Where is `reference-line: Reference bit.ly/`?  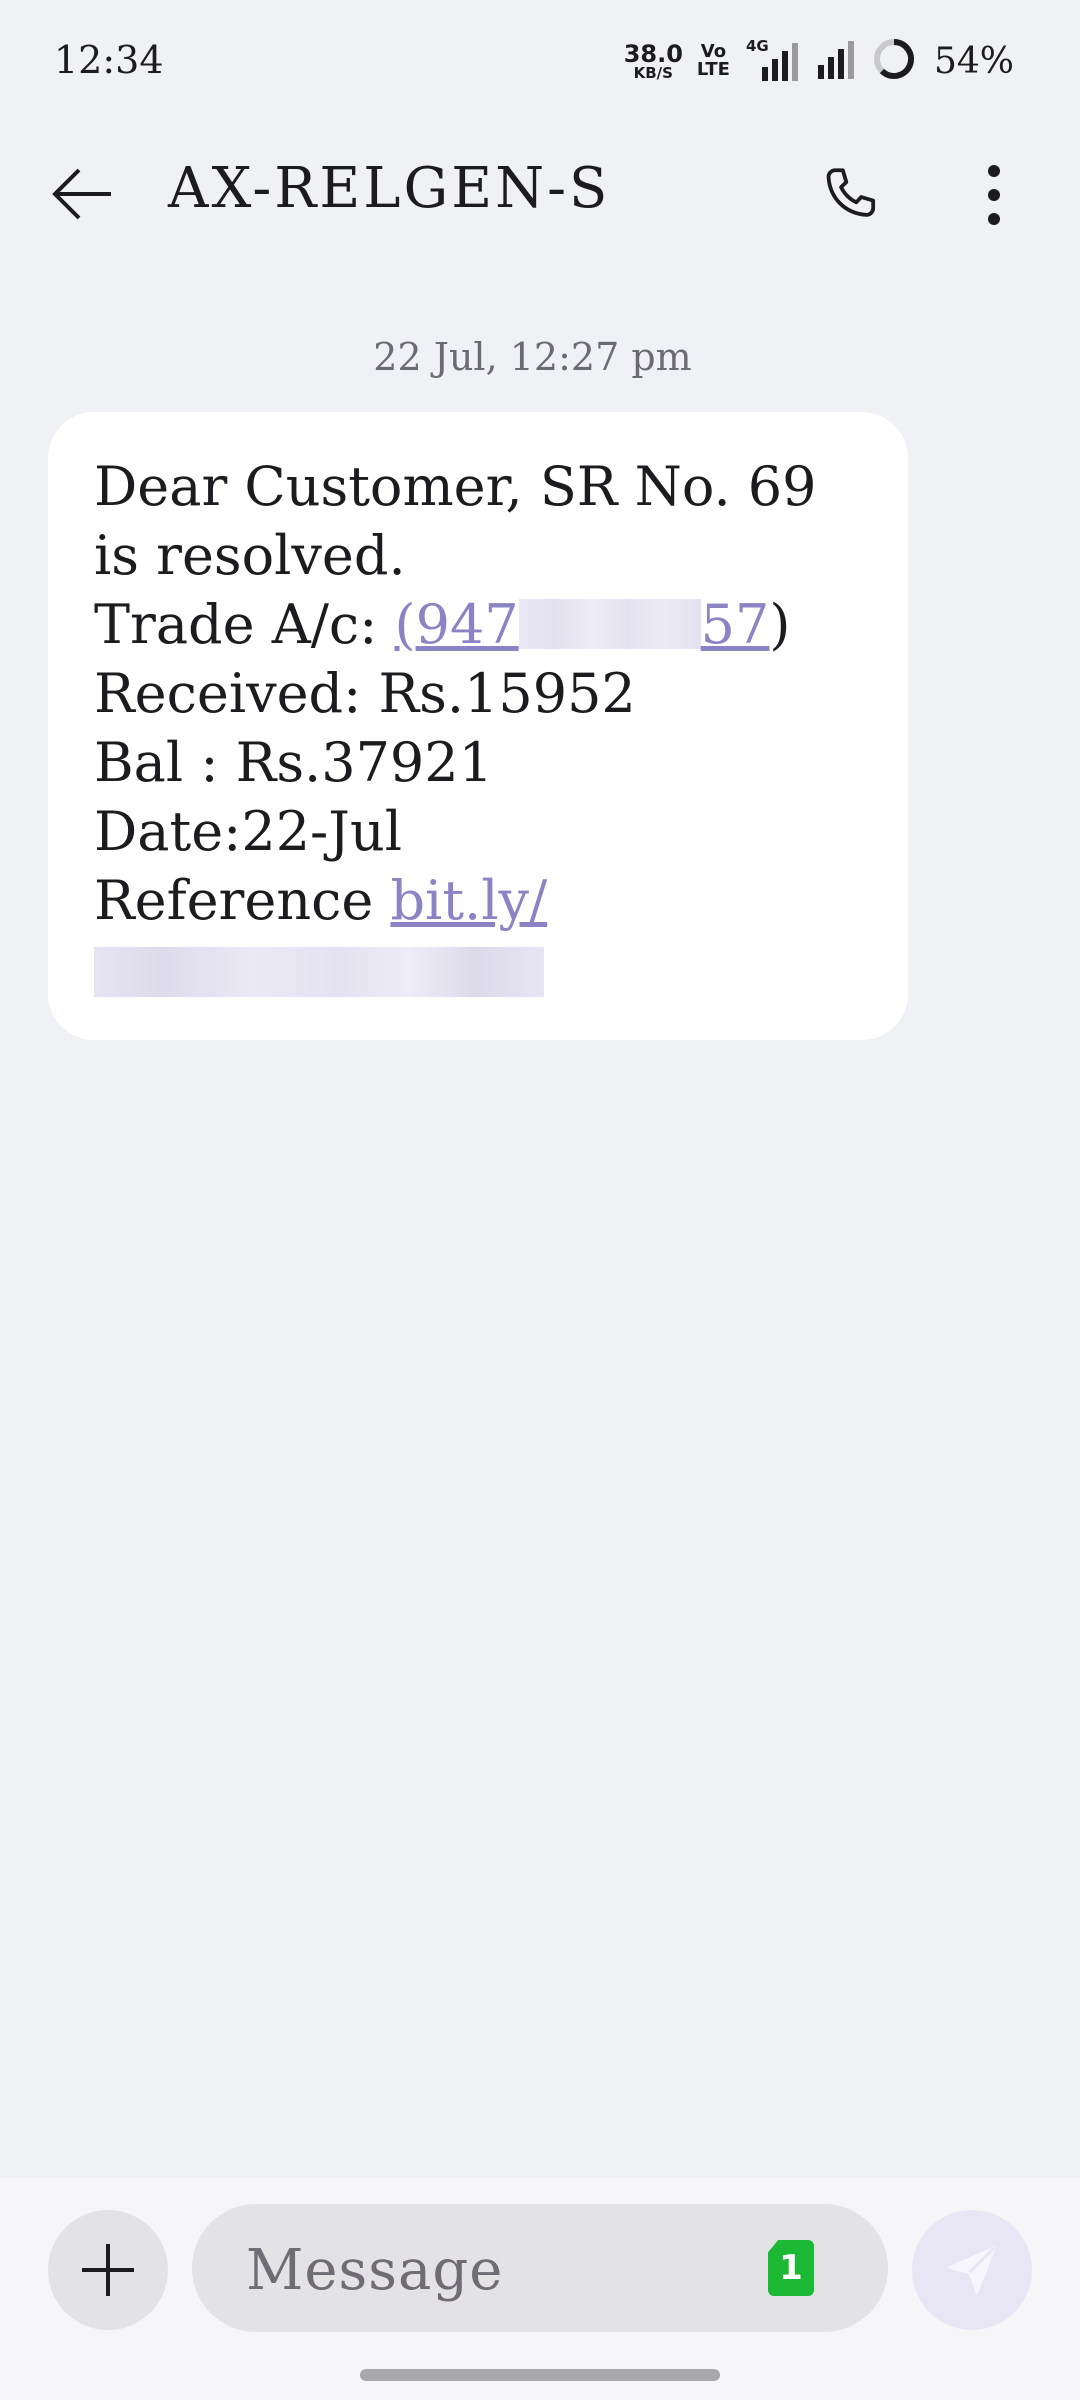 reference-line: Reference bit.ly/ is located at coordinates (478, 900).